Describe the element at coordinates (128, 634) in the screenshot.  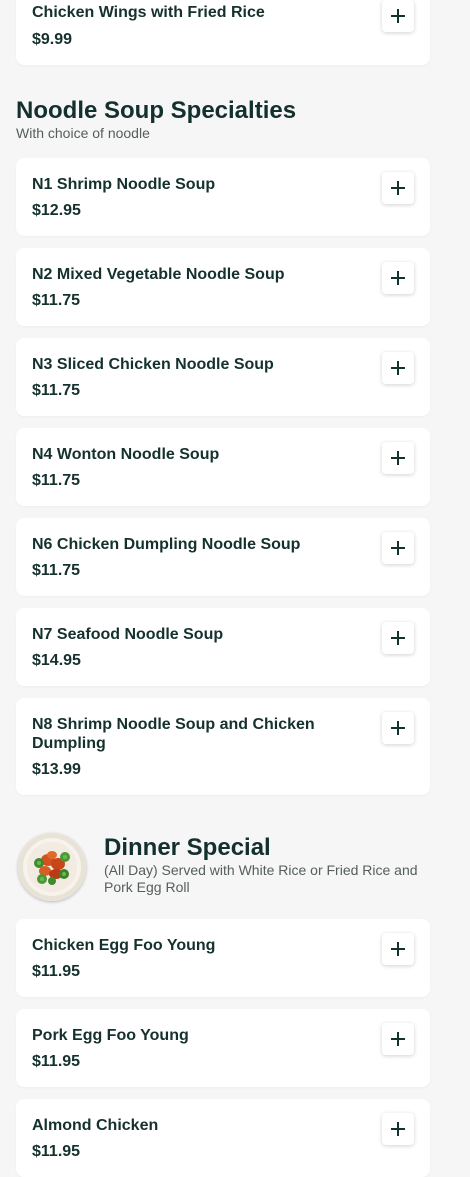
I see `item-name: N7 Seafood Noodle Soup` at that location.